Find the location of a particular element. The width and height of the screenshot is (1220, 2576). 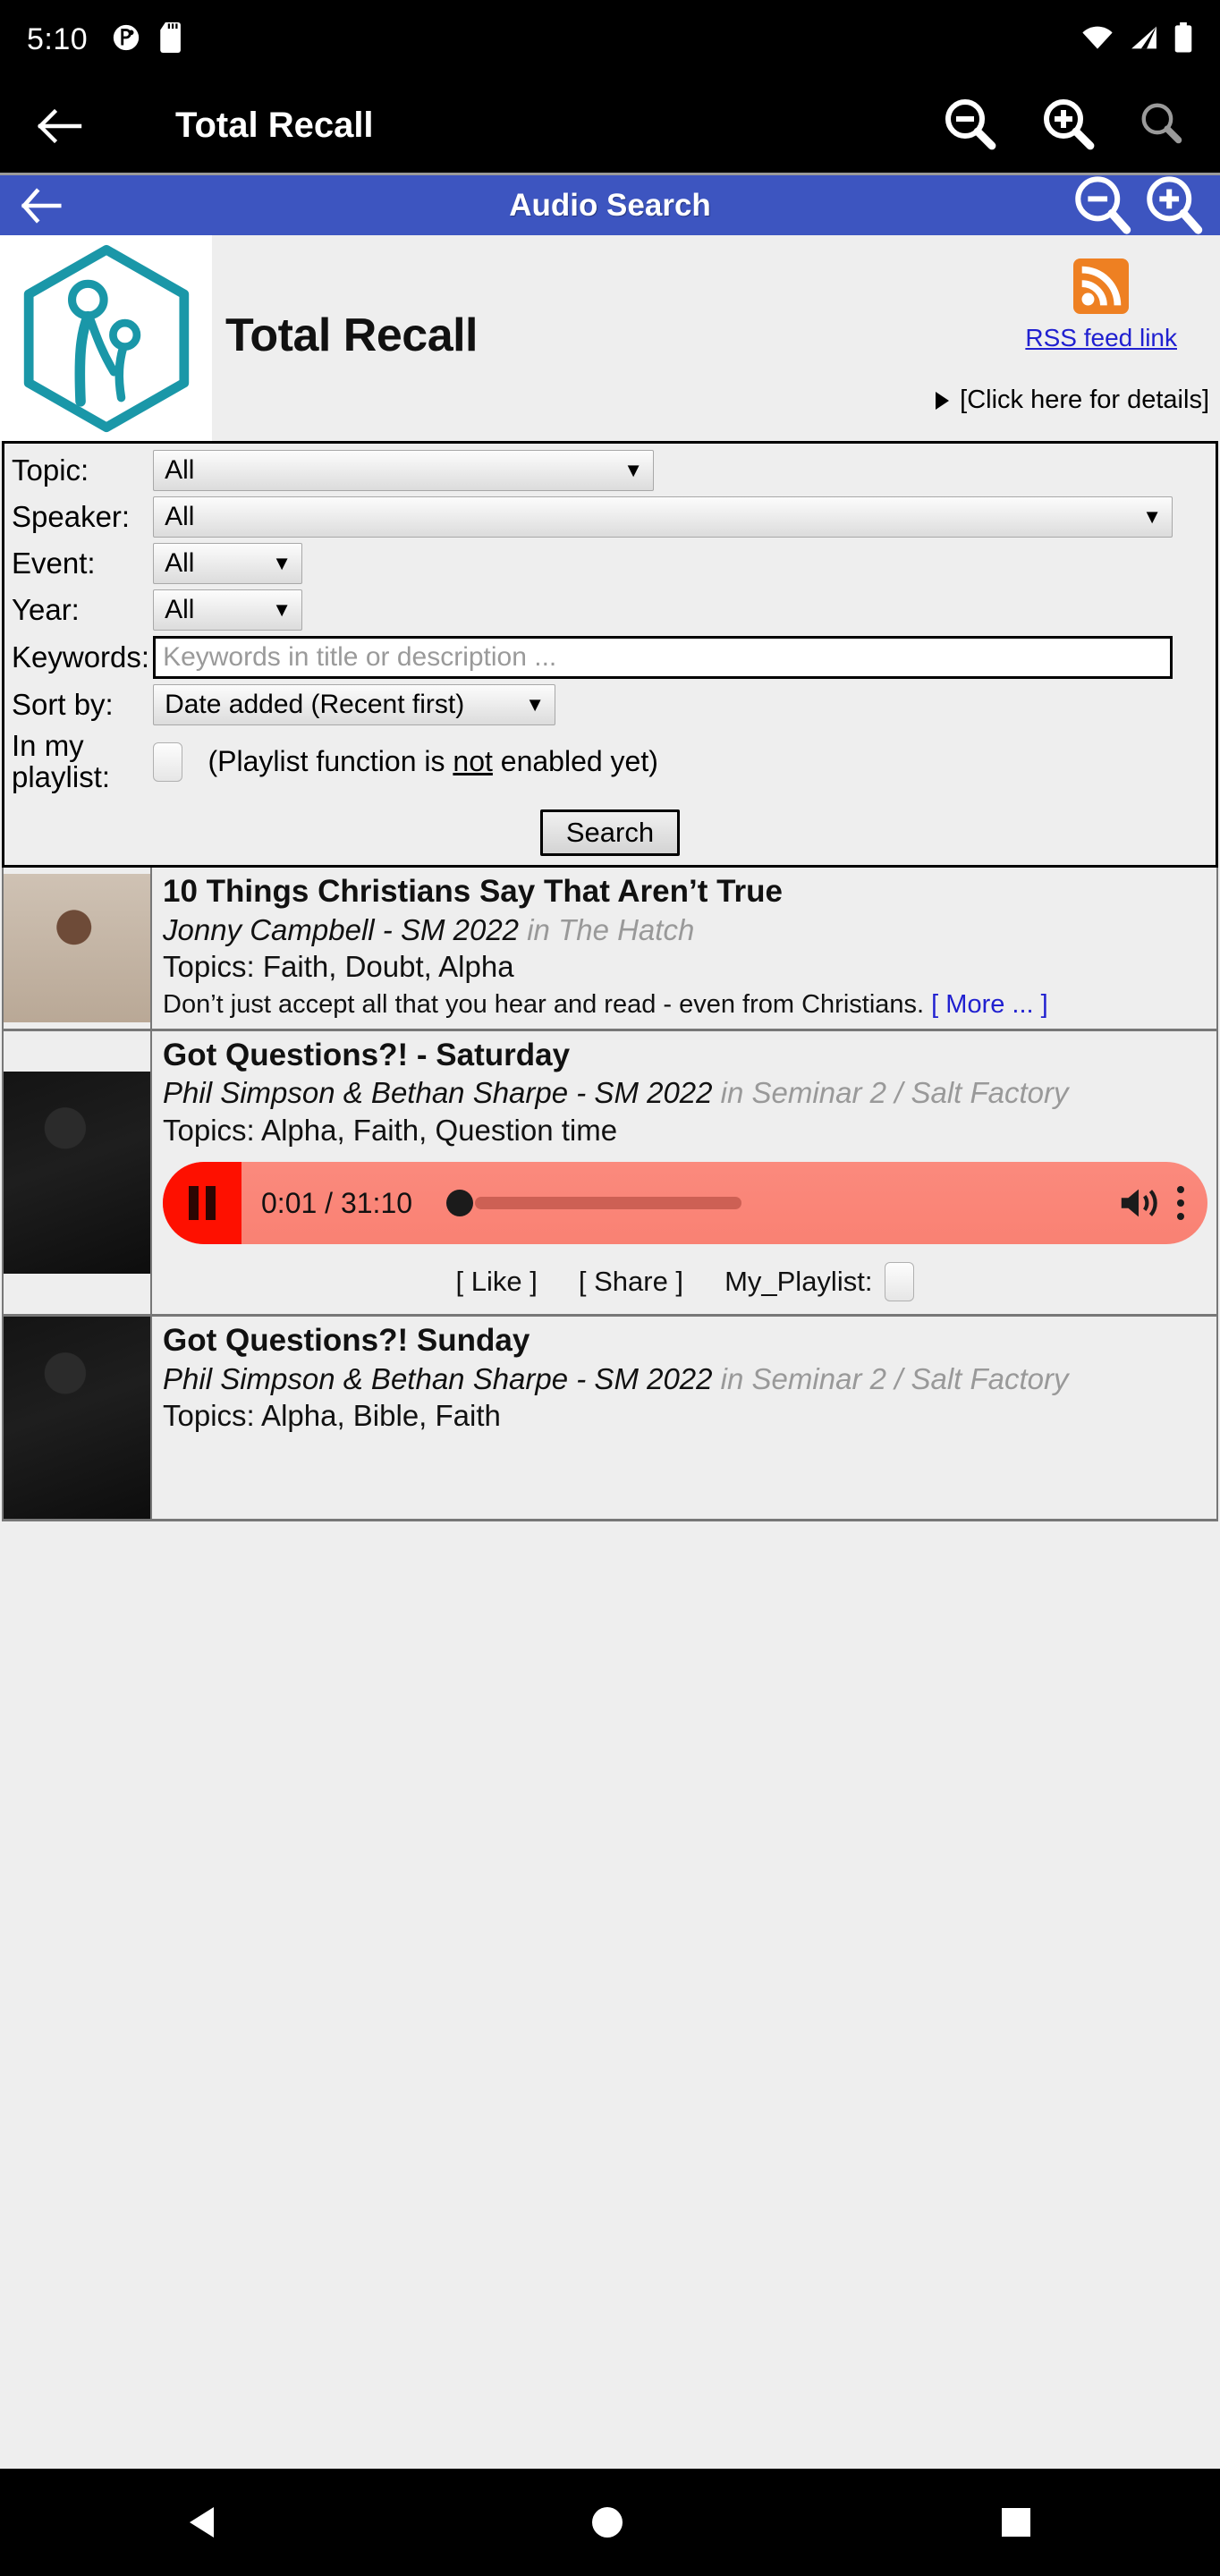

playlist-checkbox is located at coordinates (168, 761).